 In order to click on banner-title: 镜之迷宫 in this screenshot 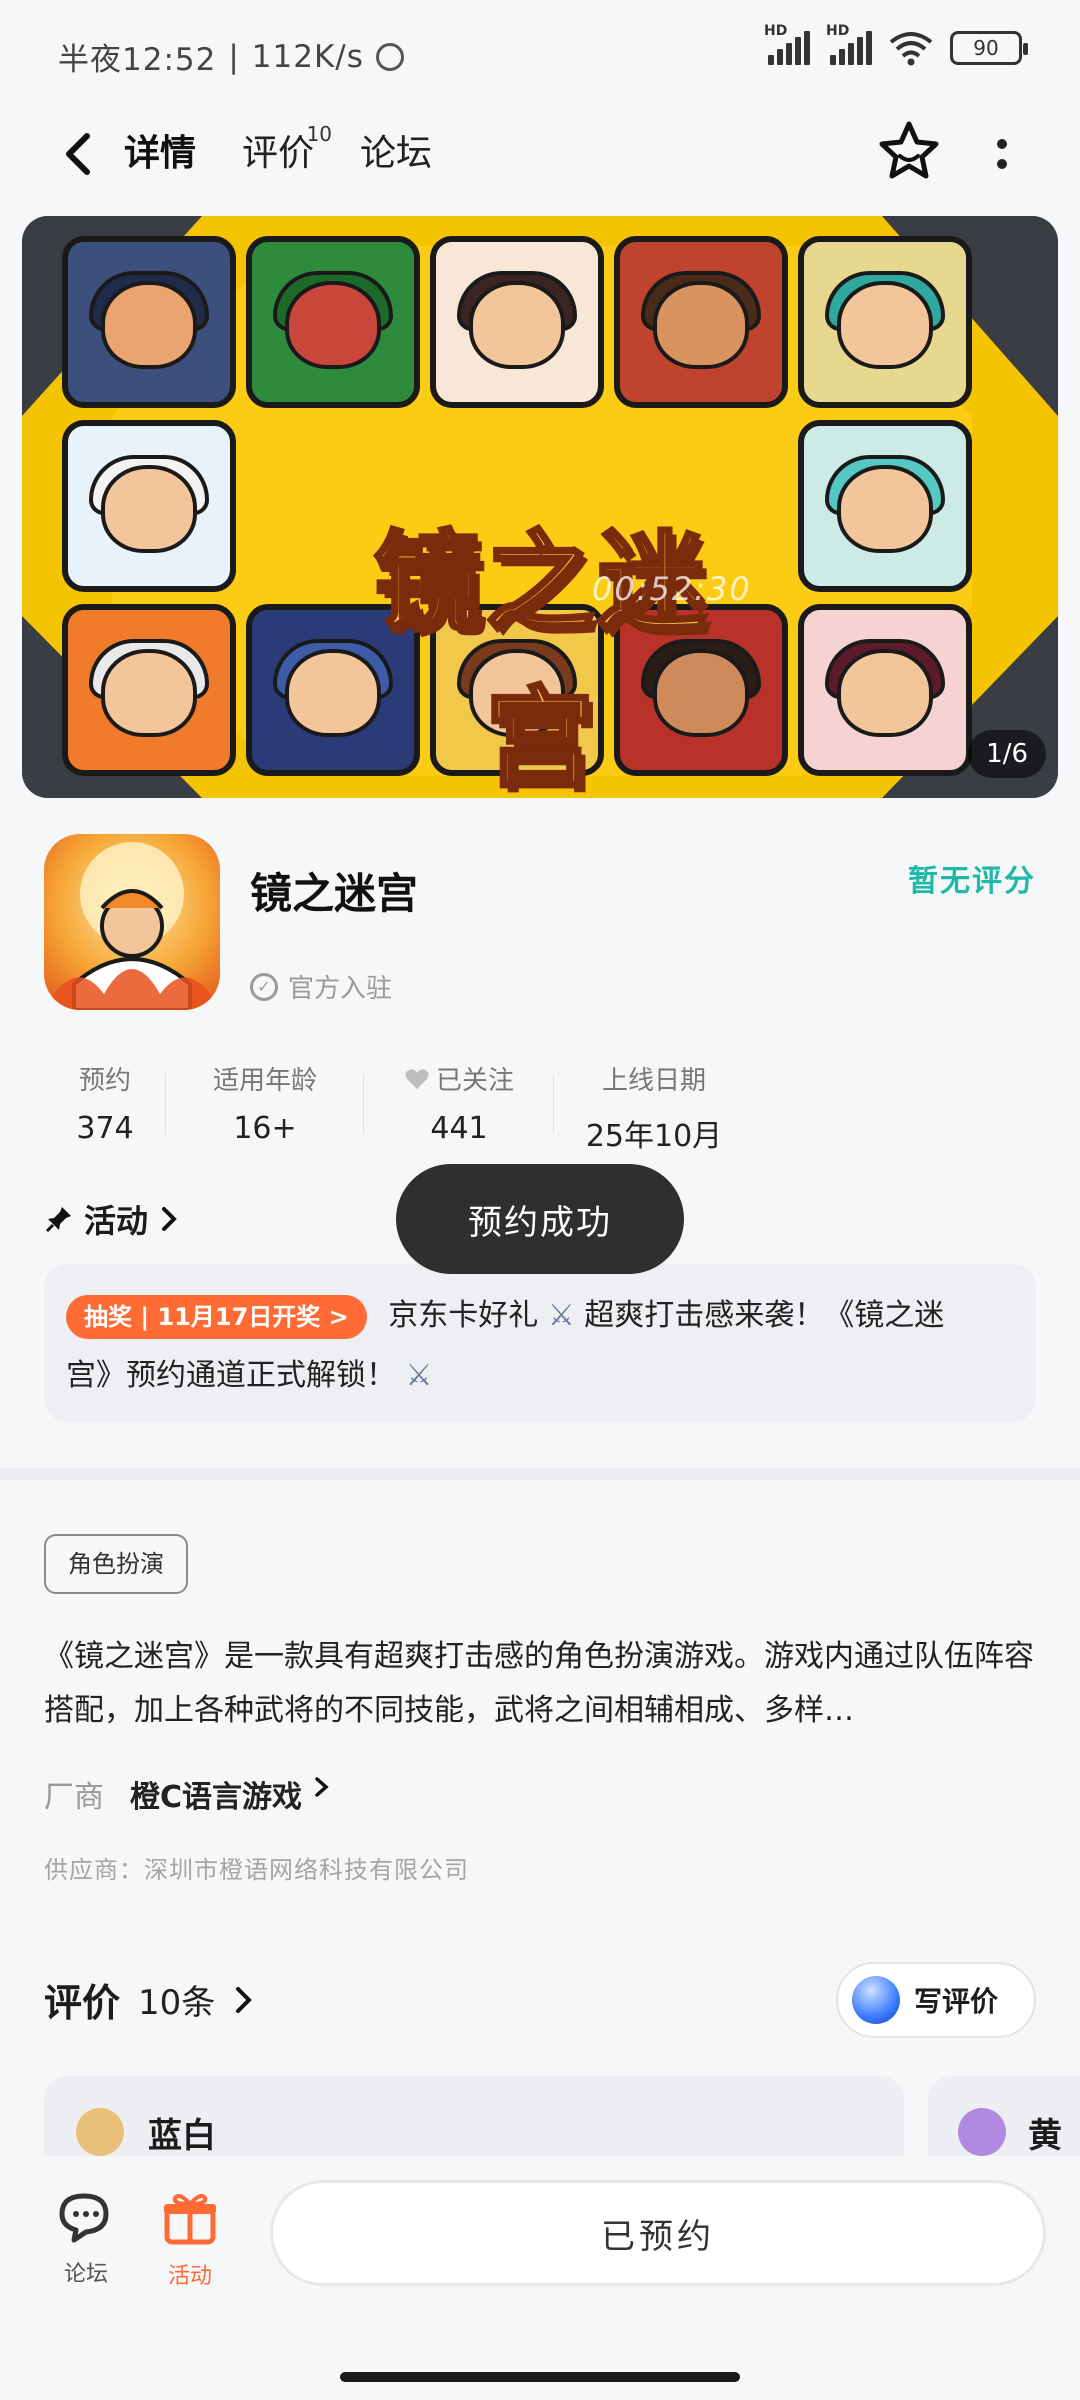, I will do `click(541, 658)`.